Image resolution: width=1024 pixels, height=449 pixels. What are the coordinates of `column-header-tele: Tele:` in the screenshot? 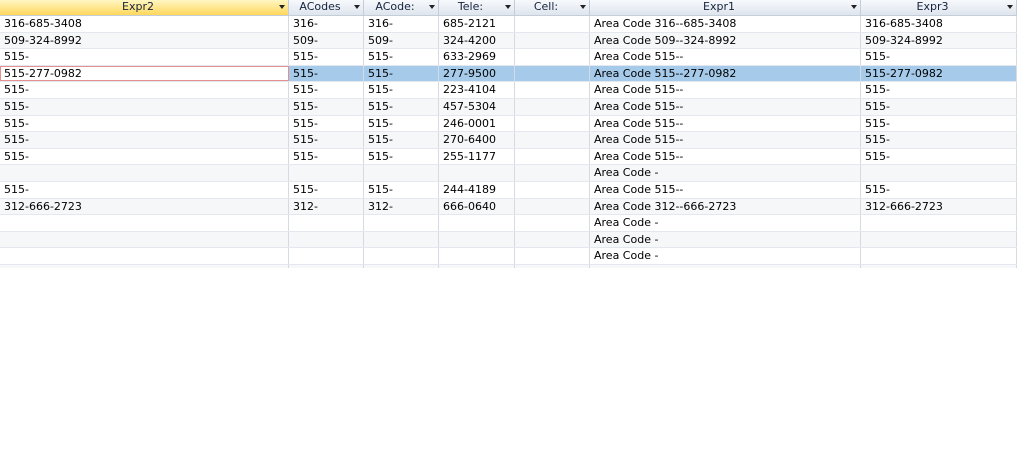 It's located at (477, 7).